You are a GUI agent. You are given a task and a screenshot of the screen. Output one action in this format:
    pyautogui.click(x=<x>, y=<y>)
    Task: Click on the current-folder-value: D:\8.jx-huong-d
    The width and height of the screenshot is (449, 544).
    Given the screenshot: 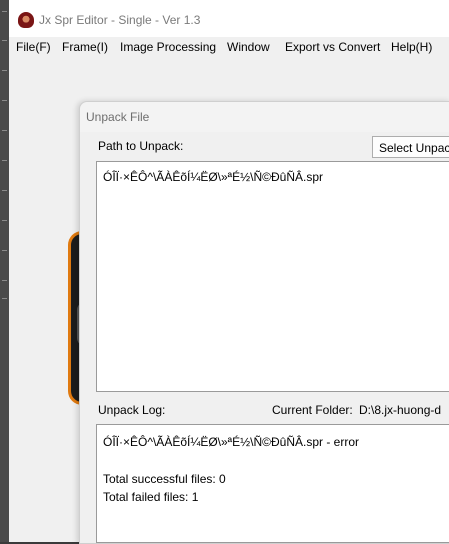 What is the action you would take?
    pyautogui.click(x=400, y=410)
    